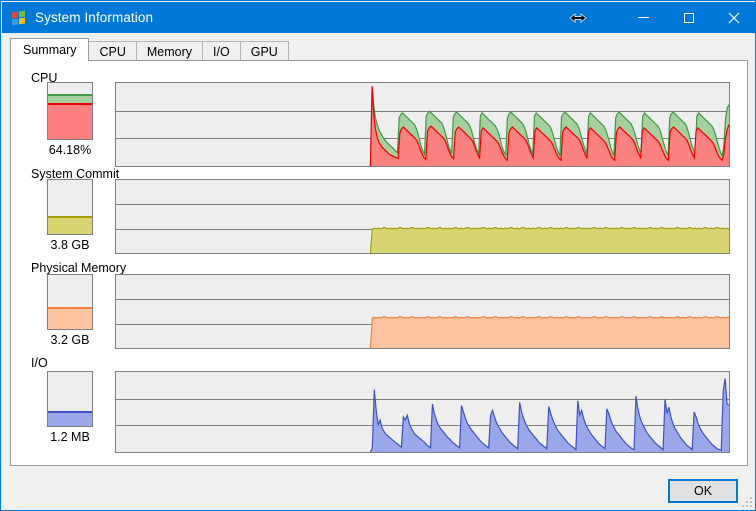  Describe the element at coordinates (379, 49) in the screenshot. I see `tab-strip: Summary CPU Memory I/O GPU` at that location.